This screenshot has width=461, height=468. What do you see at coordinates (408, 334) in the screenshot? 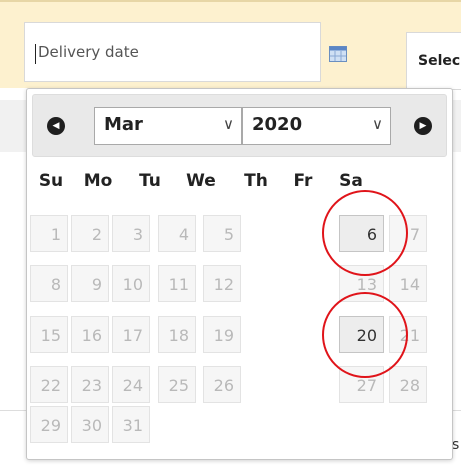
I see `calendar-day: 21` at bounding box center [408, 334].